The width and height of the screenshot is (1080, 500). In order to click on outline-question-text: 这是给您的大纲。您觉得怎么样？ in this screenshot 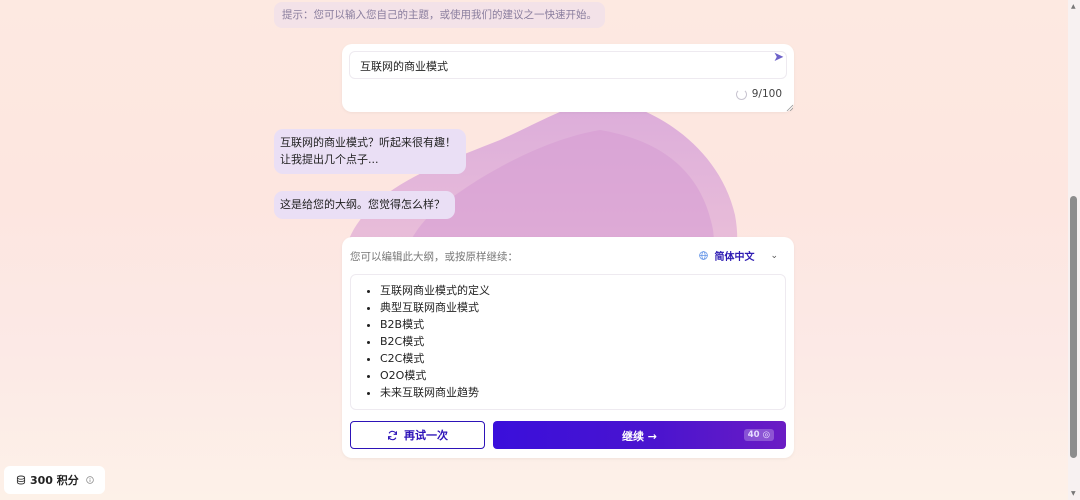, I will do `click(362, 204)`.